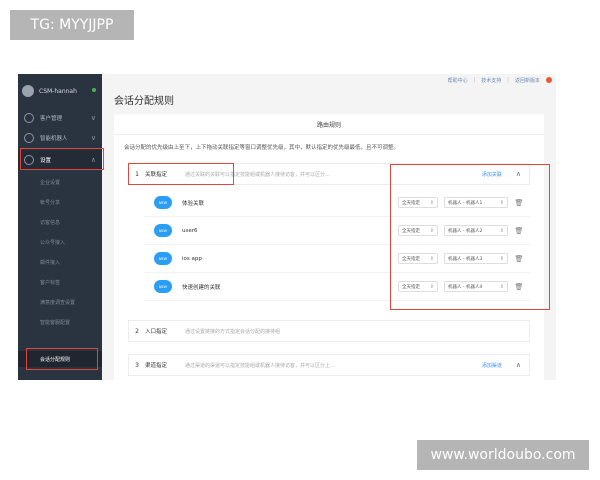 The image size is (600, 480). What do you see at coordinates (28, 91) in the screenshot?
I see `avatar` at bounding box center [28, 91].